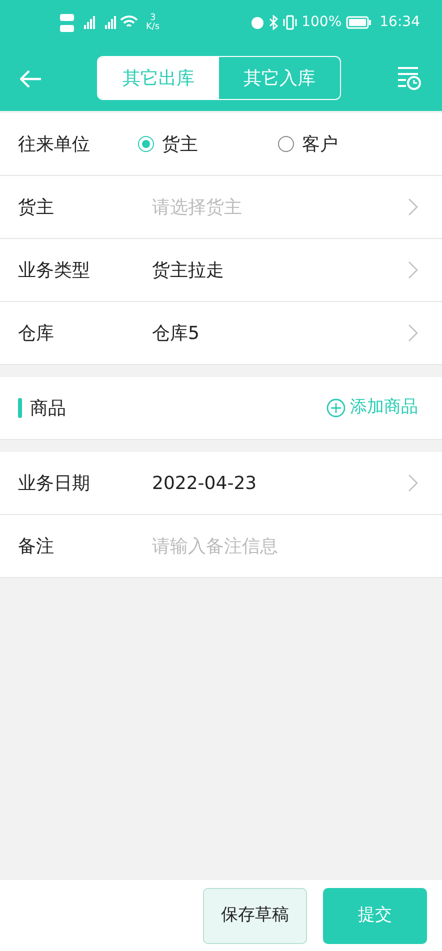 This screenshot has width=442, height=951. What do you see at coordinates (36, 546) in the screenshot?
I see `field-label: 备注` at bounding box center [36, 546].